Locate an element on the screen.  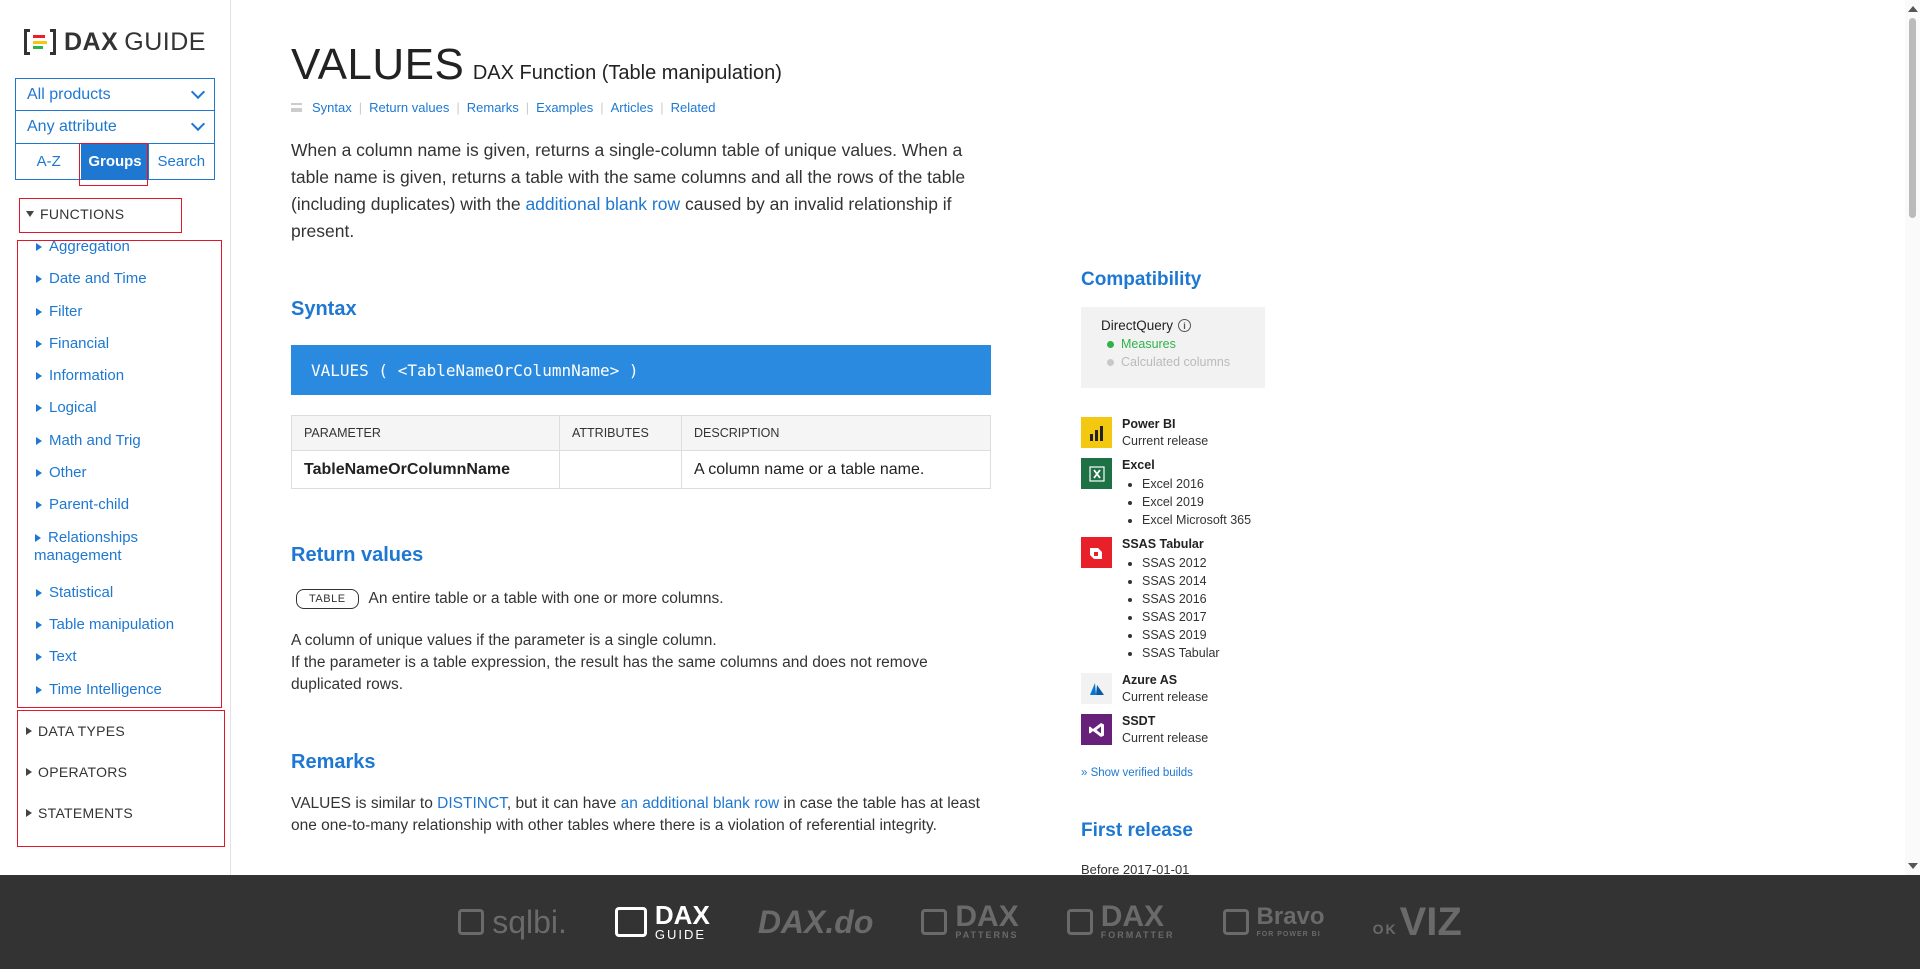
dq-calculated-columns: Calculated columns is located at coordinates (1176, 362).